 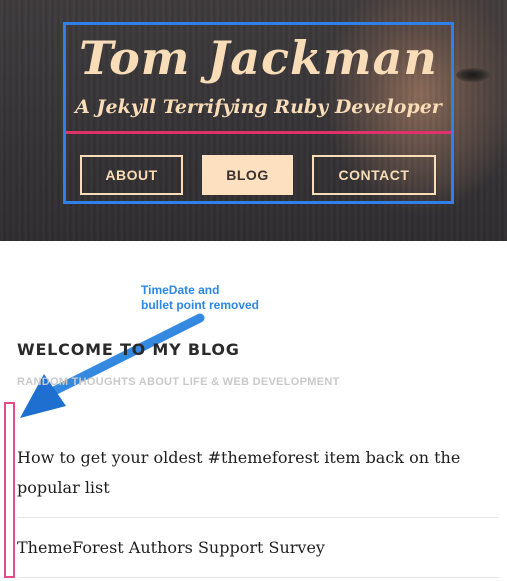 I want to click on blog-heading: WELCOME TO MY BLOG, so click(x=128, y=349).